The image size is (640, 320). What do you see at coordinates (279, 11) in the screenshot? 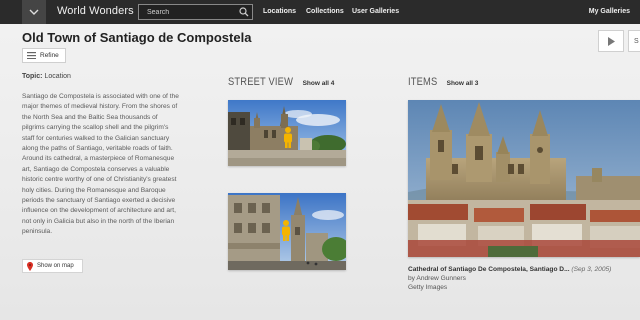
I see `nav-locations: Locations` at bounding box center [279, 11].